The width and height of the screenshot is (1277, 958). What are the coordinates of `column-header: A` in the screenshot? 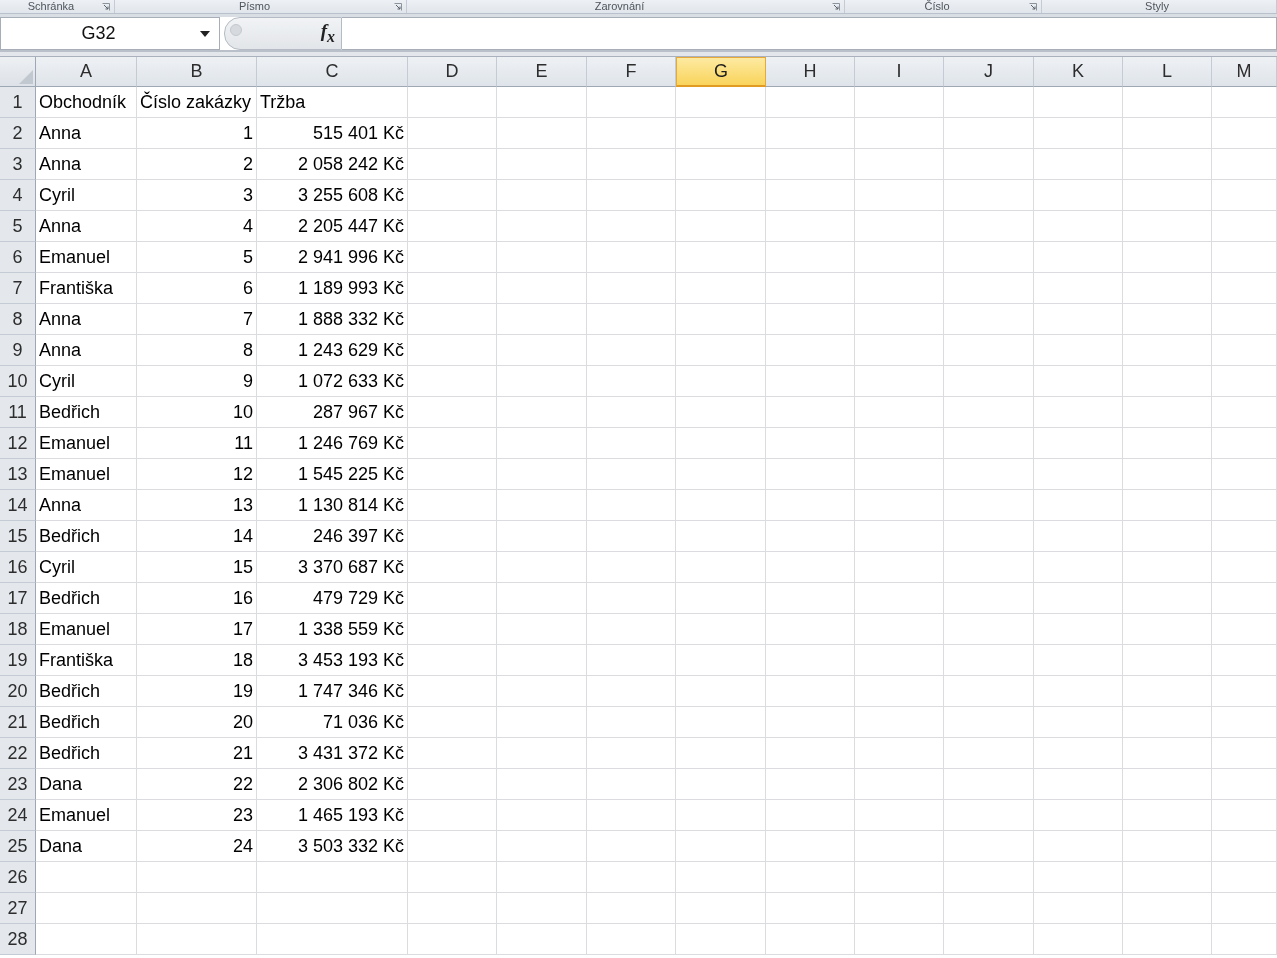 It's located at (86, 72).